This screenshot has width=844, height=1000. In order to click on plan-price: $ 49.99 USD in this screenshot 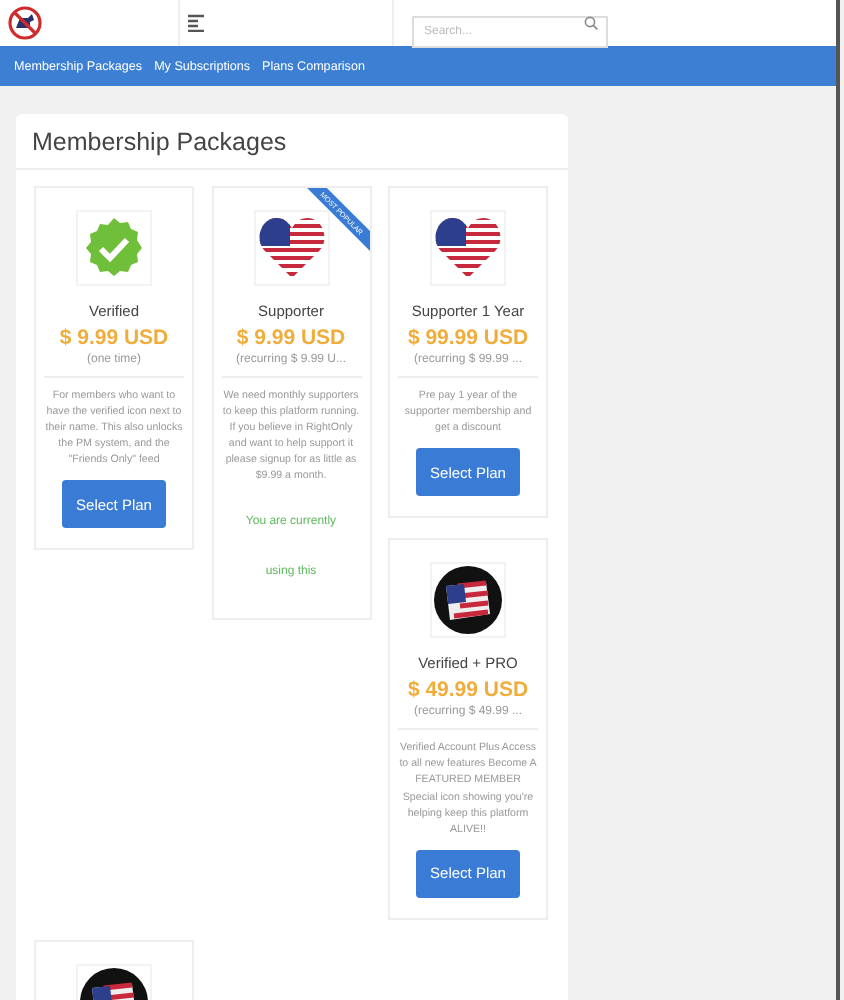, I will do `click(468, 690)`.